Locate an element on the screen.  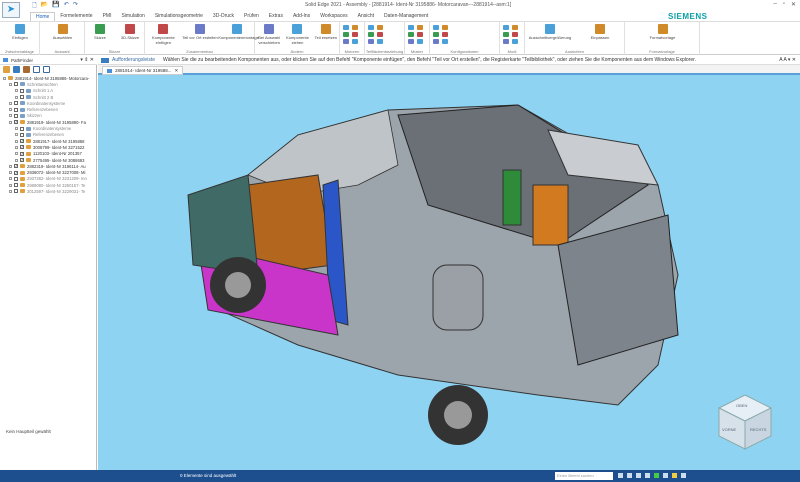
tab-simulation: Simulation is located at coordinates (132, 16).